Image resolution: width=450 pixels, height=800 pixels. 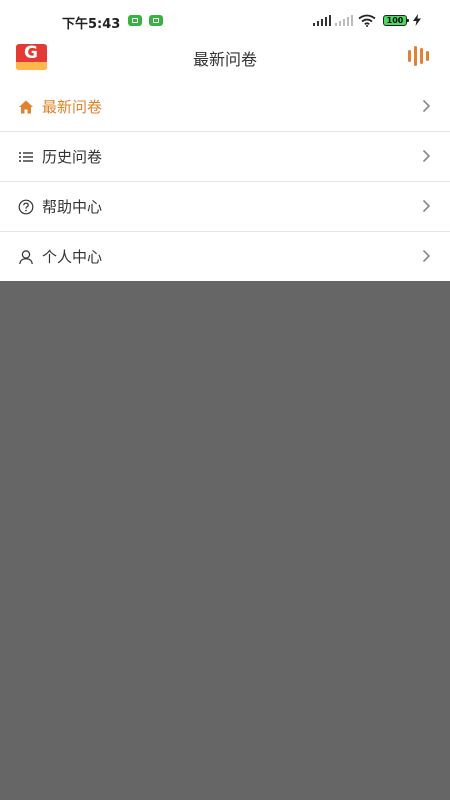 I want to click on menu-item-help-center: 帮助中心, so click(x=225, y=207).